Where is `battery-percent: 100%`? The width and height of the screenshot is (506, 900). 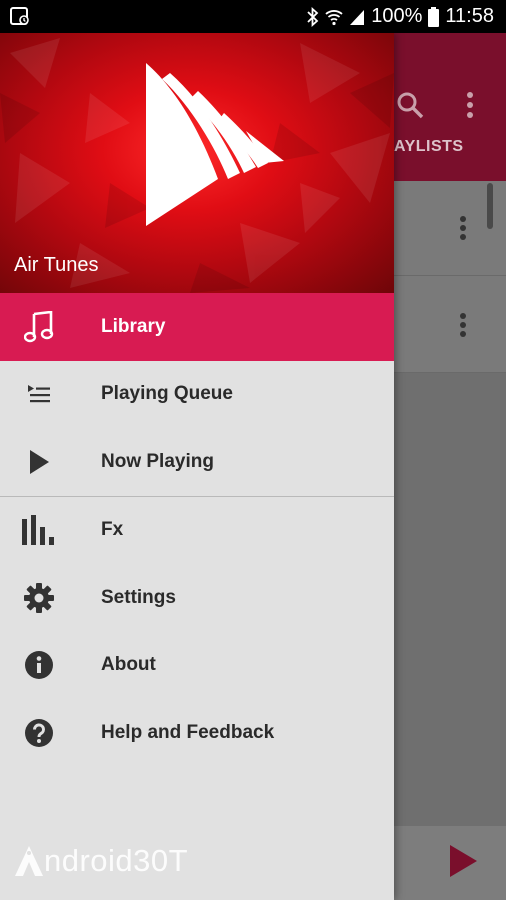
battery-percent: 100% is located at coordinates (397, 16).